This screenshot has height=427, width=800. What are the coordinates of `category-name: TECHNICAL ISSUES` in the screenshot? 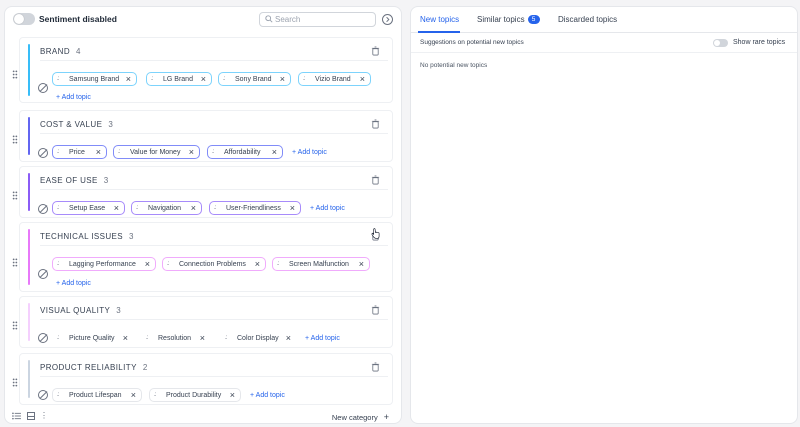 It's located at (82, 236).